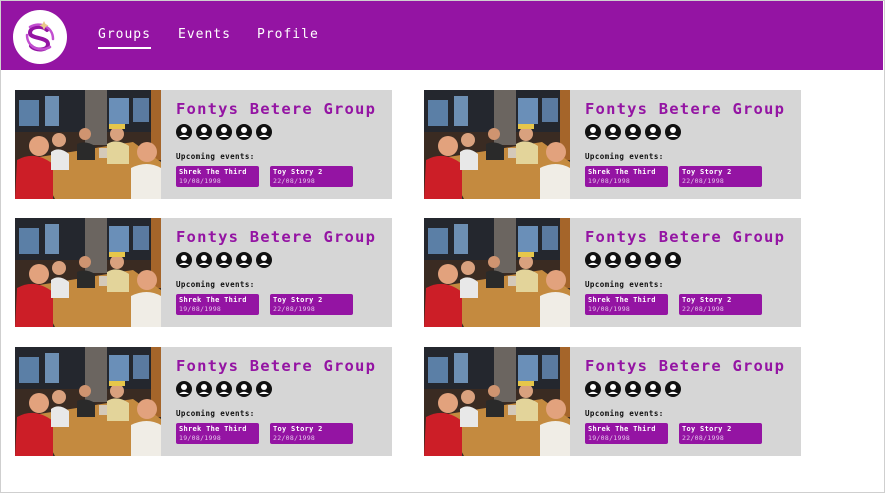 The image size is (885, 493). Describe the element at coordinates (204, 34) in the screenshot. I see `nav-tab-events: Events` at that location.